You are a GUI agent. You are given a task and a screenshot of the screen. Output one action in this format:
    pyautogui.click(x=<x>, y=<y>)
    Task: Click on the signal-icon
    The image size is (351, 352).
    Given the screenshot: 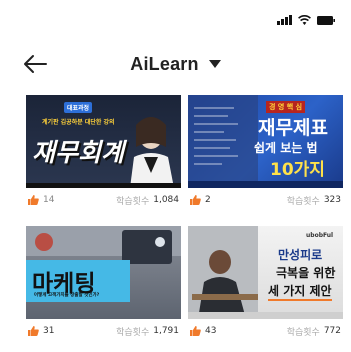 What is the action you would take?
    pyautogui.click(x=284, y=20)
    